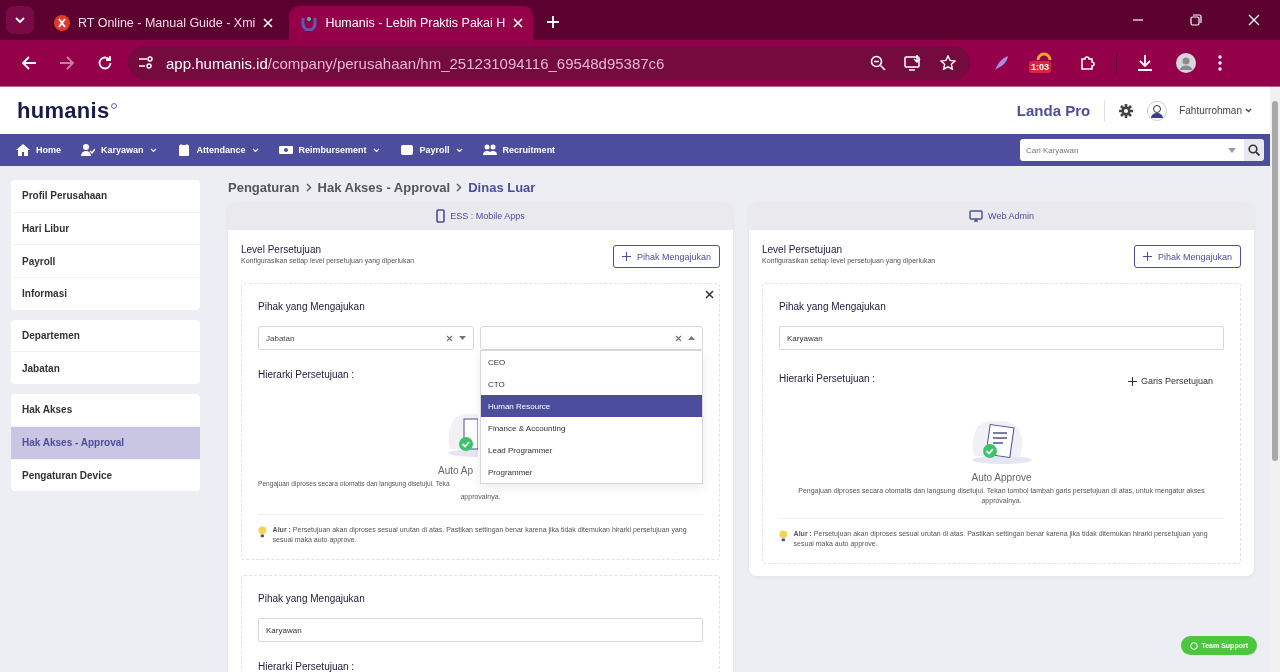 Image resolution: width=1280 pixels, height=672 pixels. I want to click on search-icon, so click(1254, 150).